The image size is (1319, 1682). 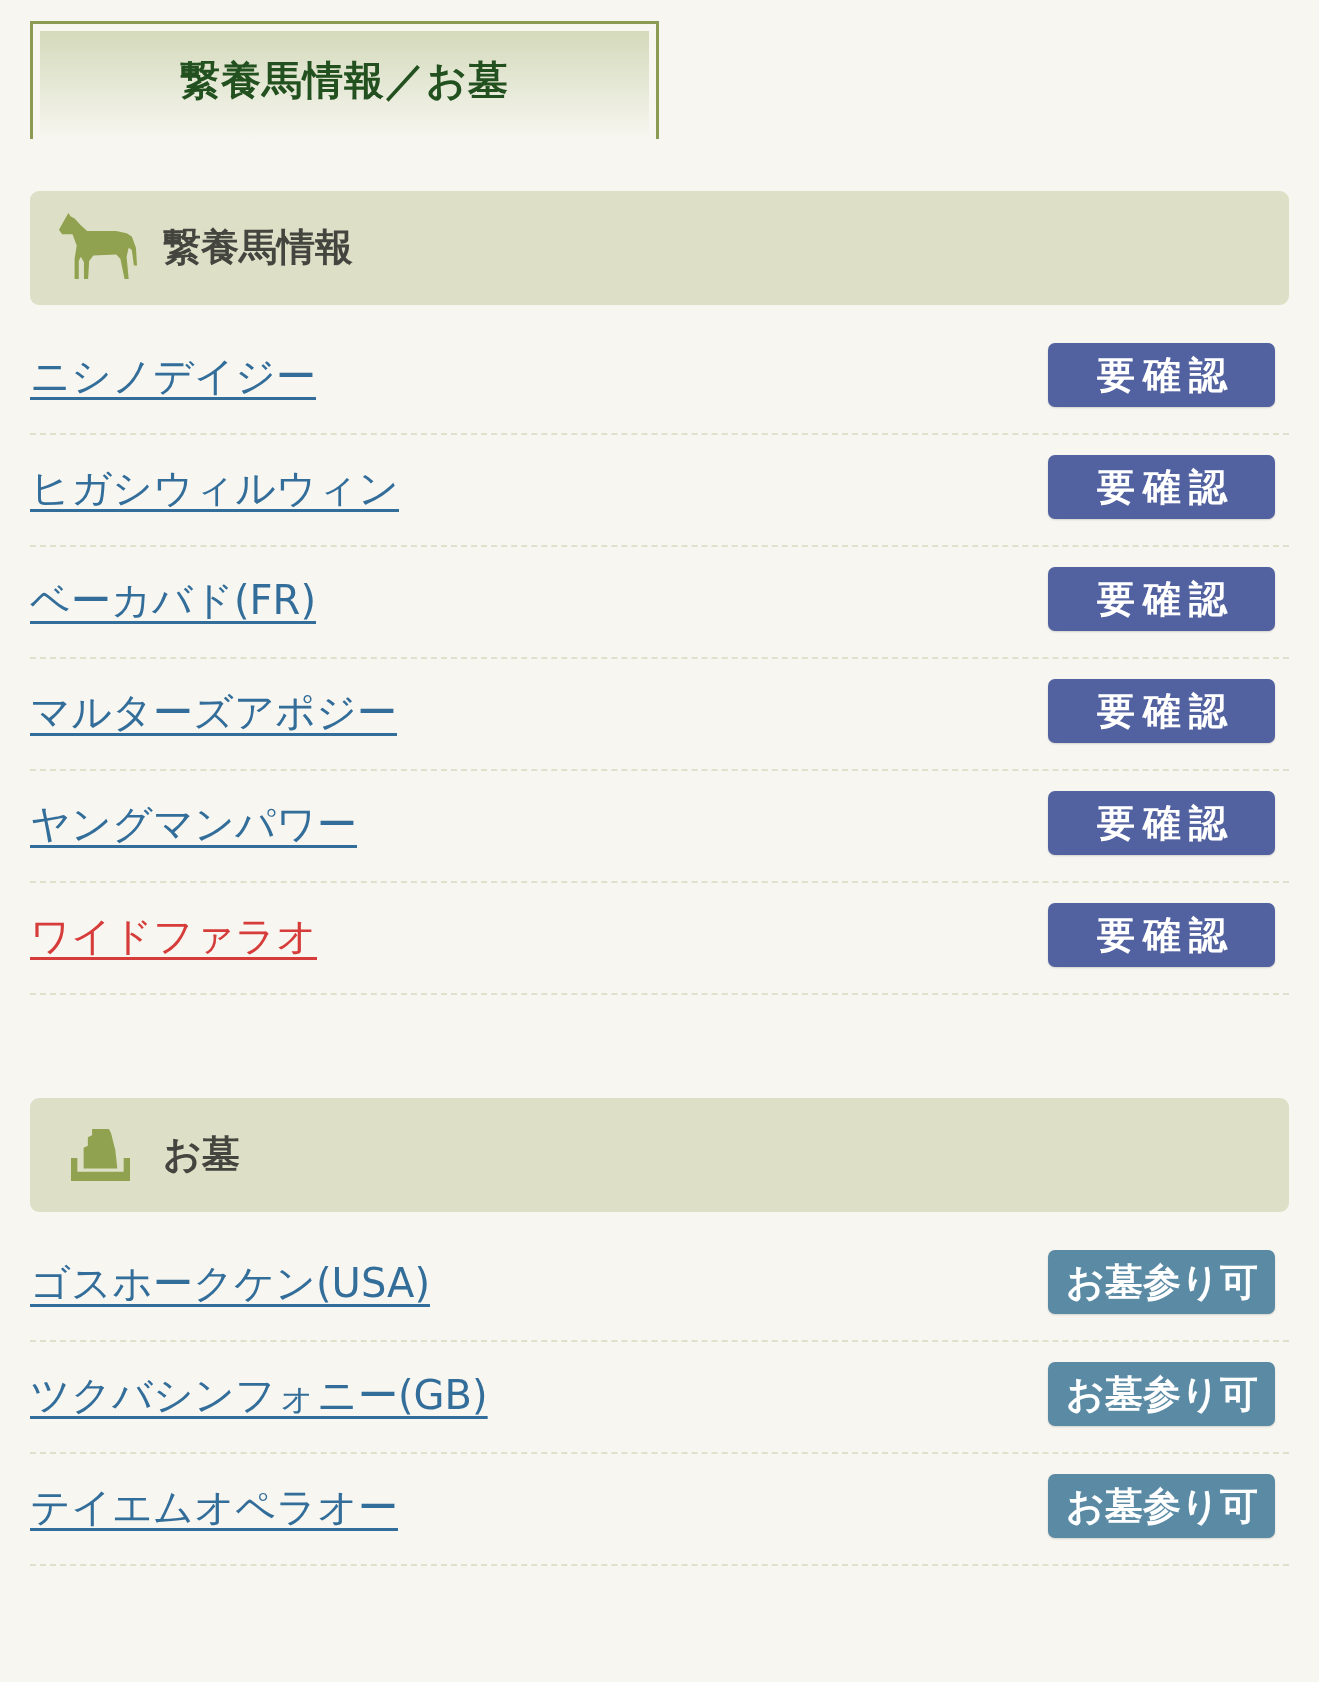 I want to click on name-link: マルターズアポジー, so click(x=213, y=712).